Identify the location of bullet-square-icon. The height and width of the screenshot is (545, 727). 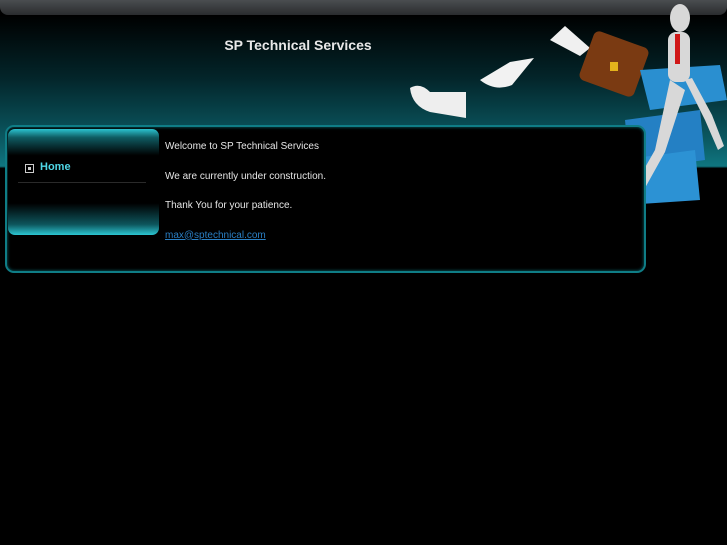
(29, 168).